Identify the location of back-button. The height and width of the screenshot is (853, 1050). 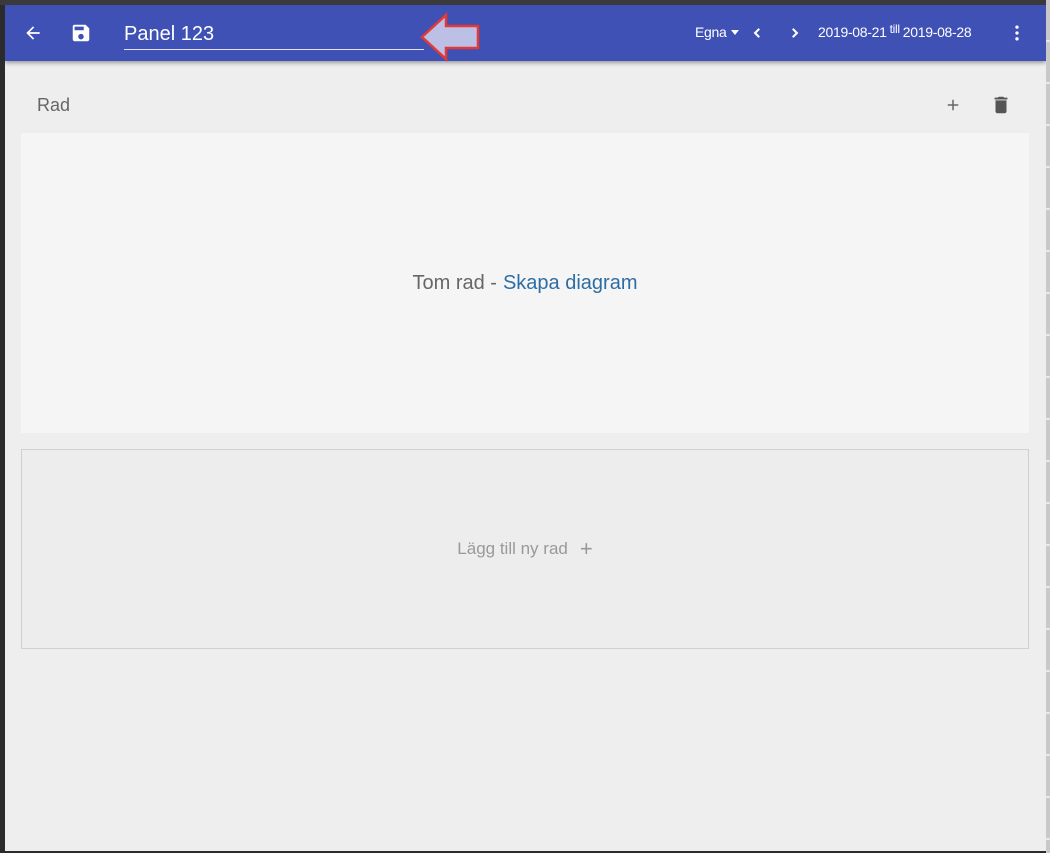
(33, 33).